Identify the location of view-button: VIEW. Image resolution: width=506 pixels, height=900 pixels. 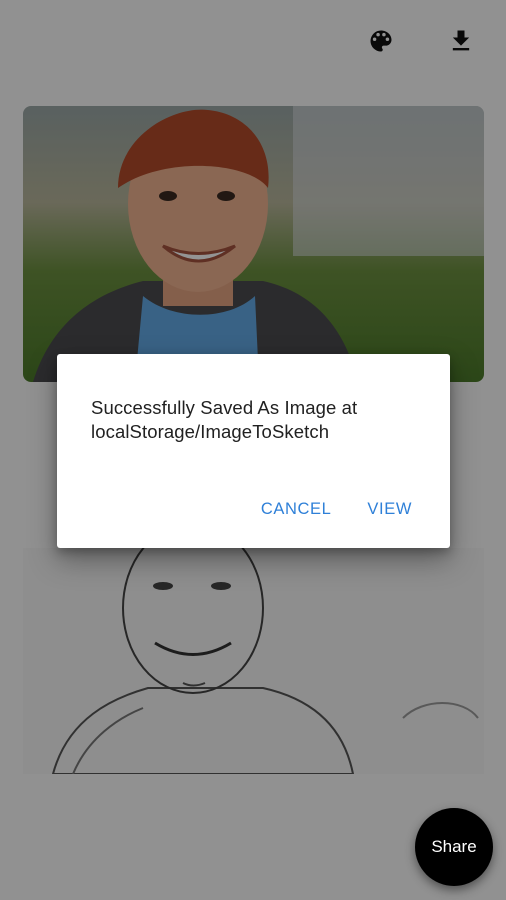
(389, 509).